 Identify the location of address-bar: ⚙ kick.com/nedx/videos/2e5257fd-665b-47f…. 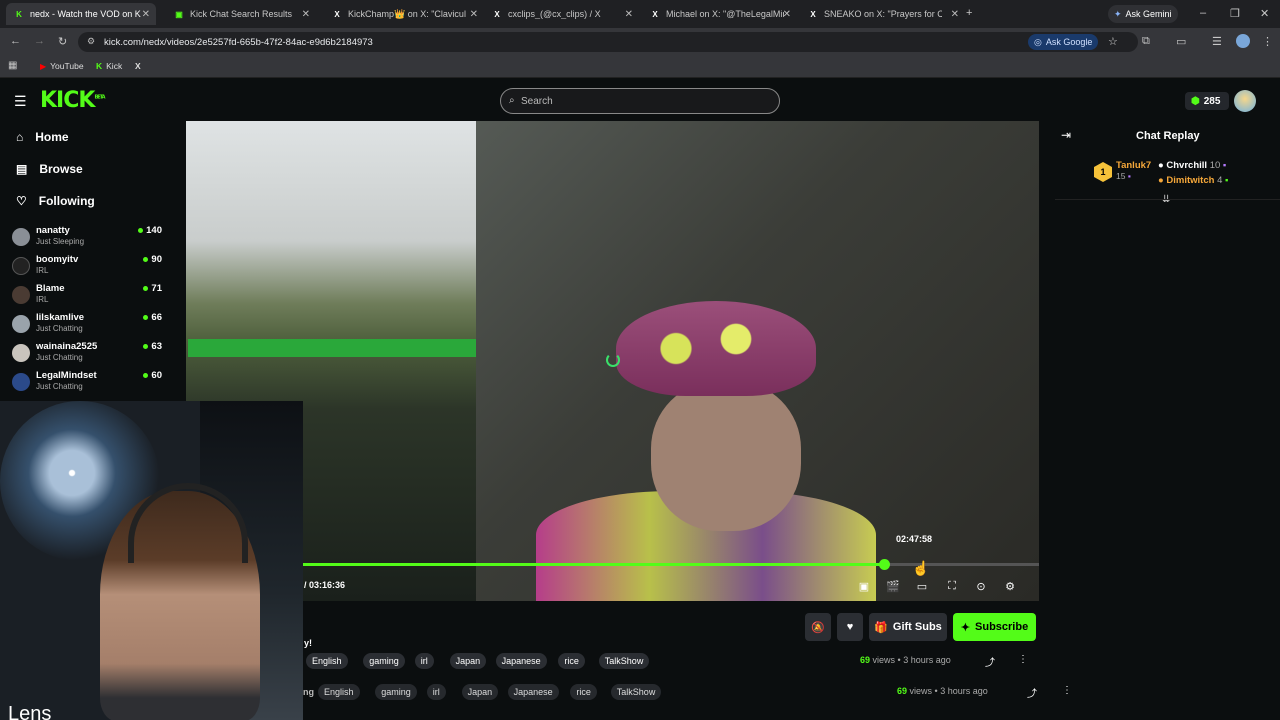
(608, 42).